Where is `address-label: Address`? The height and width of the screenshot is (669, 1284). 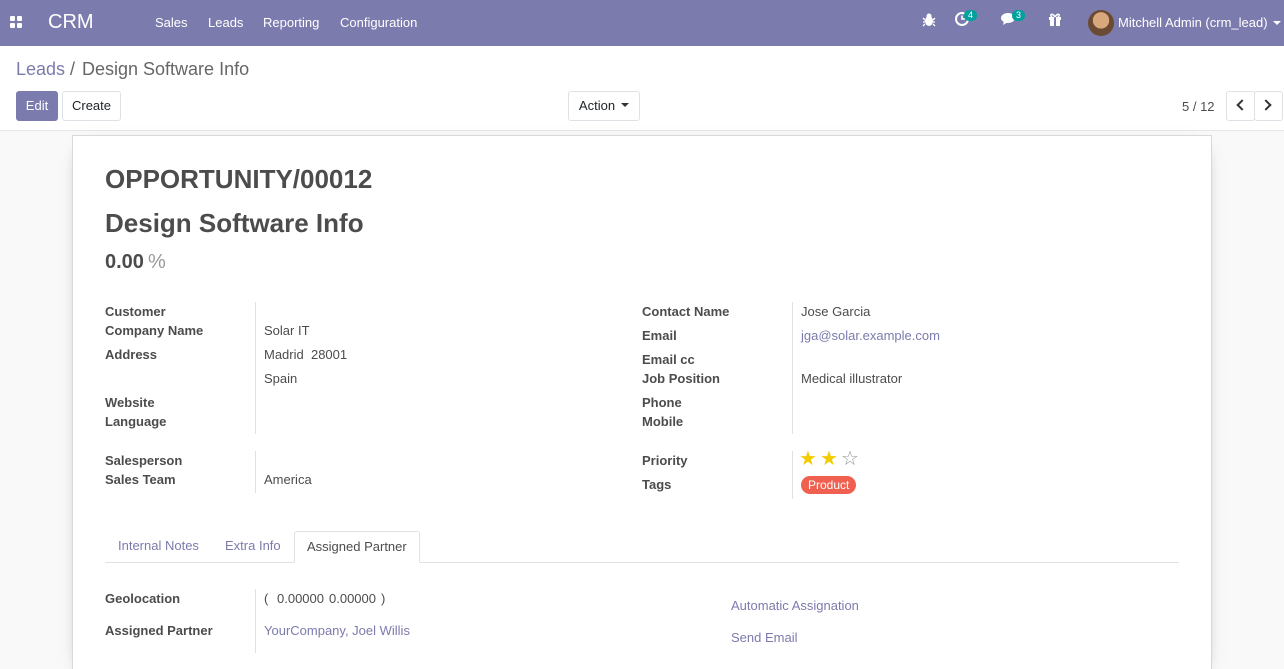
address-label: Address is located at coordinates (131, 354).